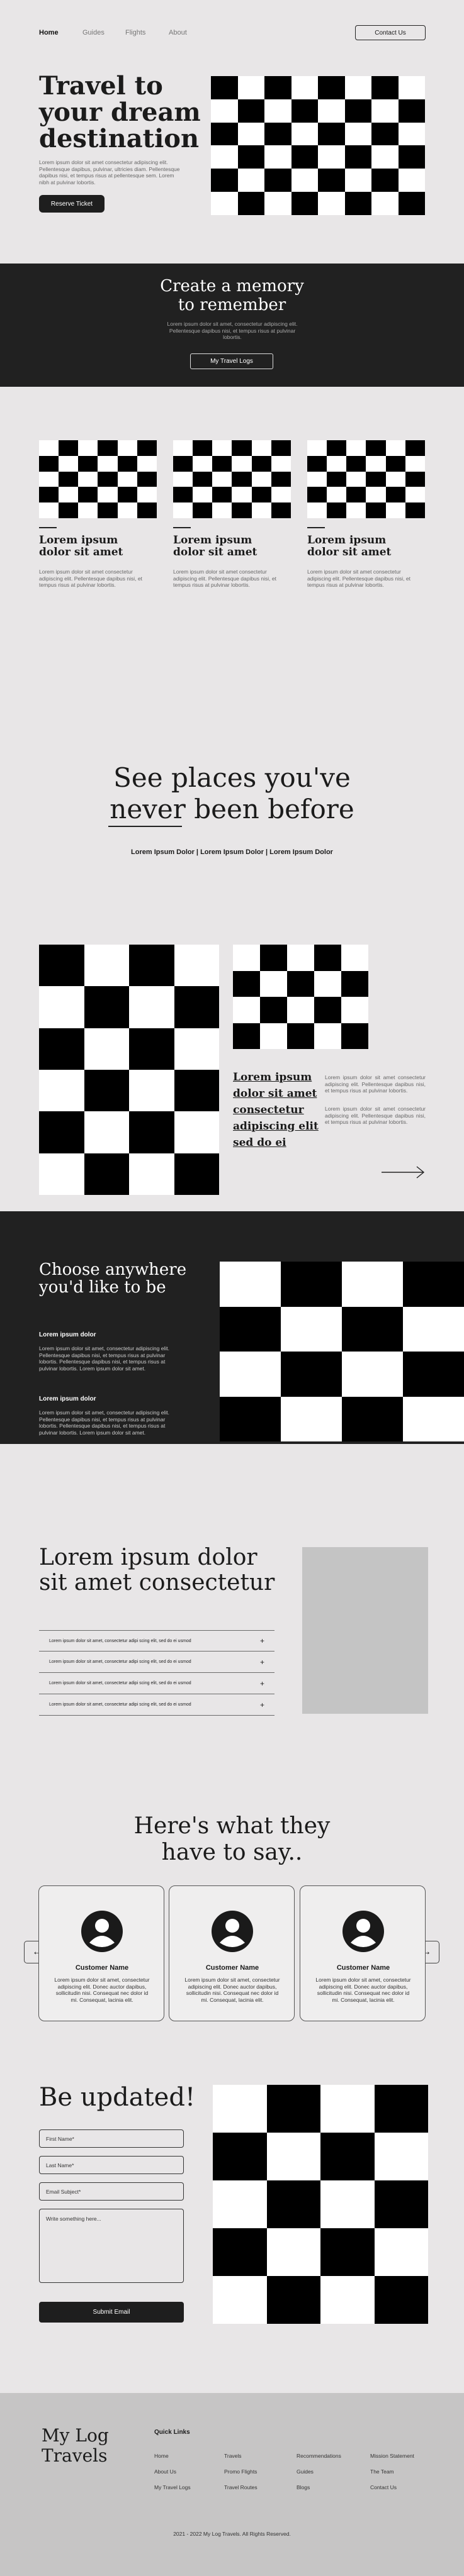  What do you see at coordinates (111, 2138) in the screenshot?
I see `first-name-field: First Name*` at bounding box center [111, 2138].